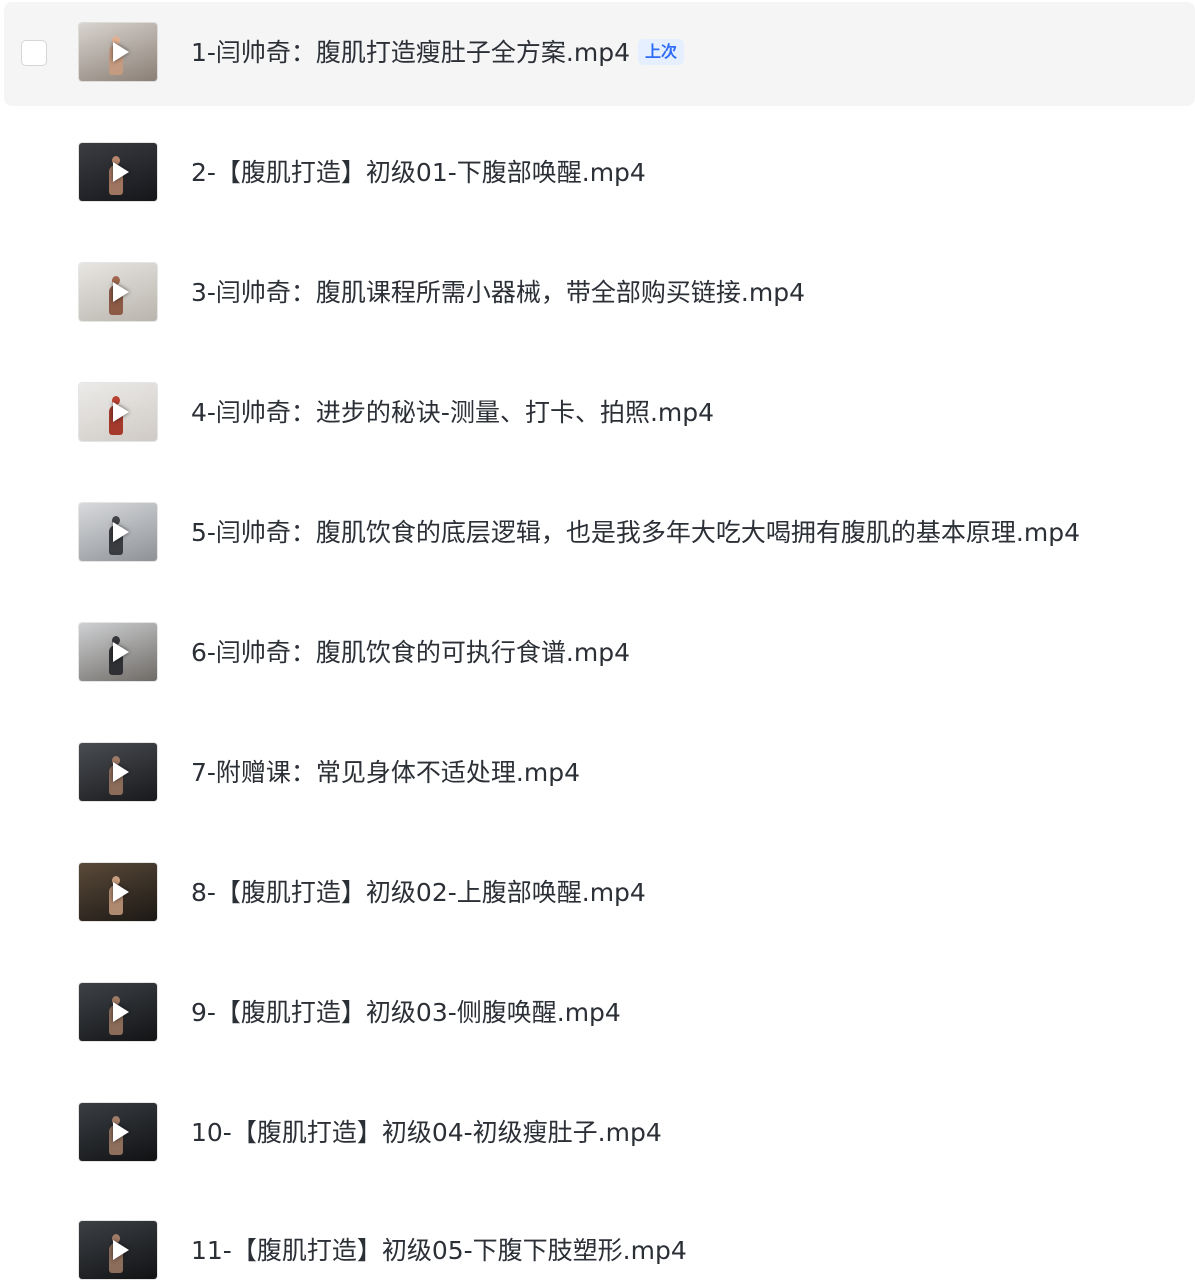 The width and height of the screenshot is (1195, 1285). Describe the element at coordinates (498, 293) in the screenshot. I see `file-name: 3-闫帅奇：腹肌课程所需小器械，带全部购买链接.mp4` at that location.